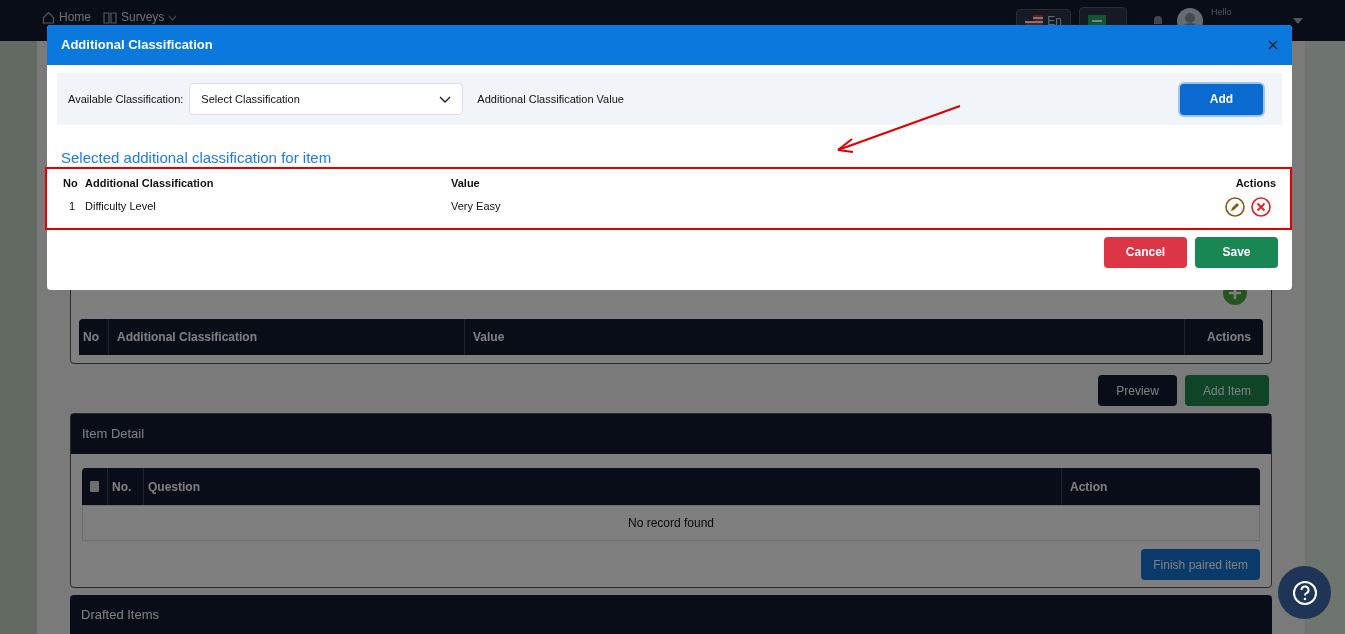 This screenshot has width=1345, height=634. Describe the element at coordinates (445, 99) in the screenshot. I see `chevron-icon` at that location.